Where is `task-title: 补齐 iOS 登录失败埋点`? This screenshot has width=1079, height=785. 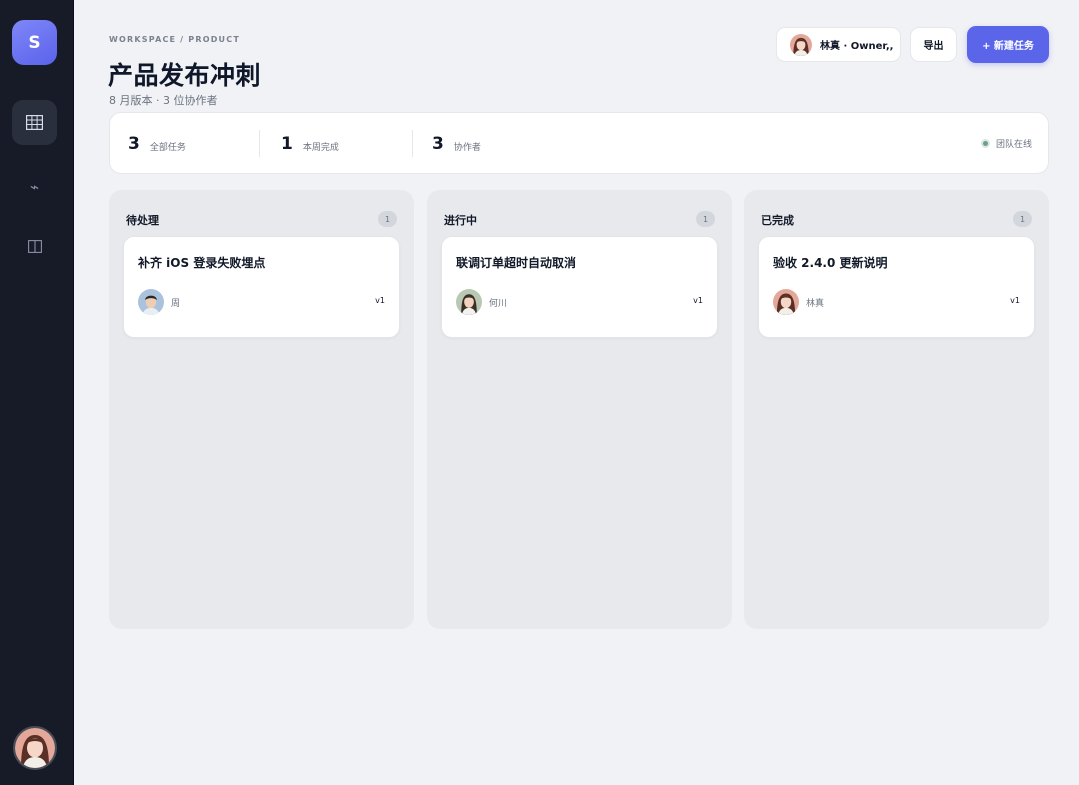 task-title: 补齐 iOS 登录失败埋点 is located at coordinates (202, 263).